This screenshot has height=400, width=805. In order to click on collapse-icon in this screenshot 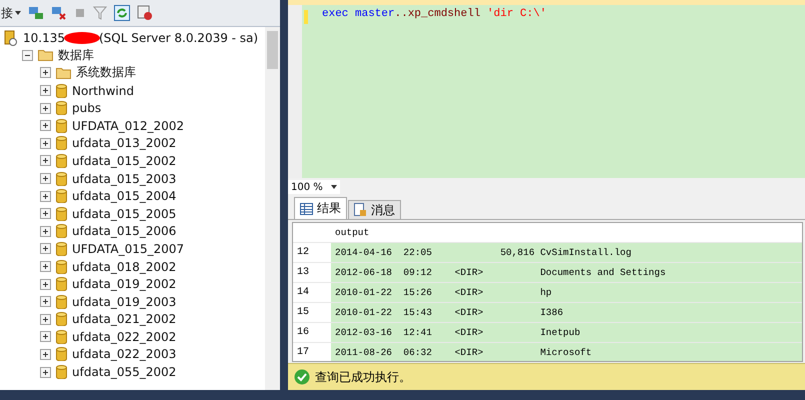, I will do `click(27, 55)`.